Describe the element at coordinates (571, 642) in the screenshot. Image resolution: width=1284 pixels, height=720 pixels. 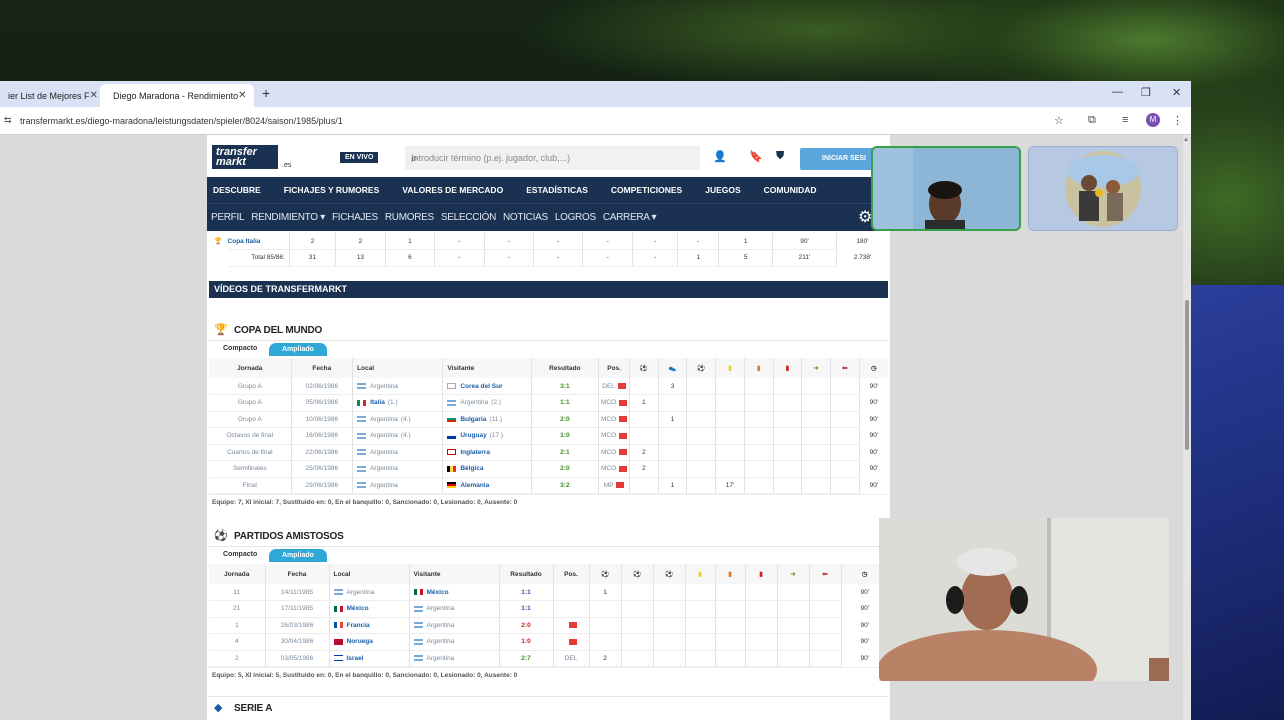
I see `position-cell` at that location.